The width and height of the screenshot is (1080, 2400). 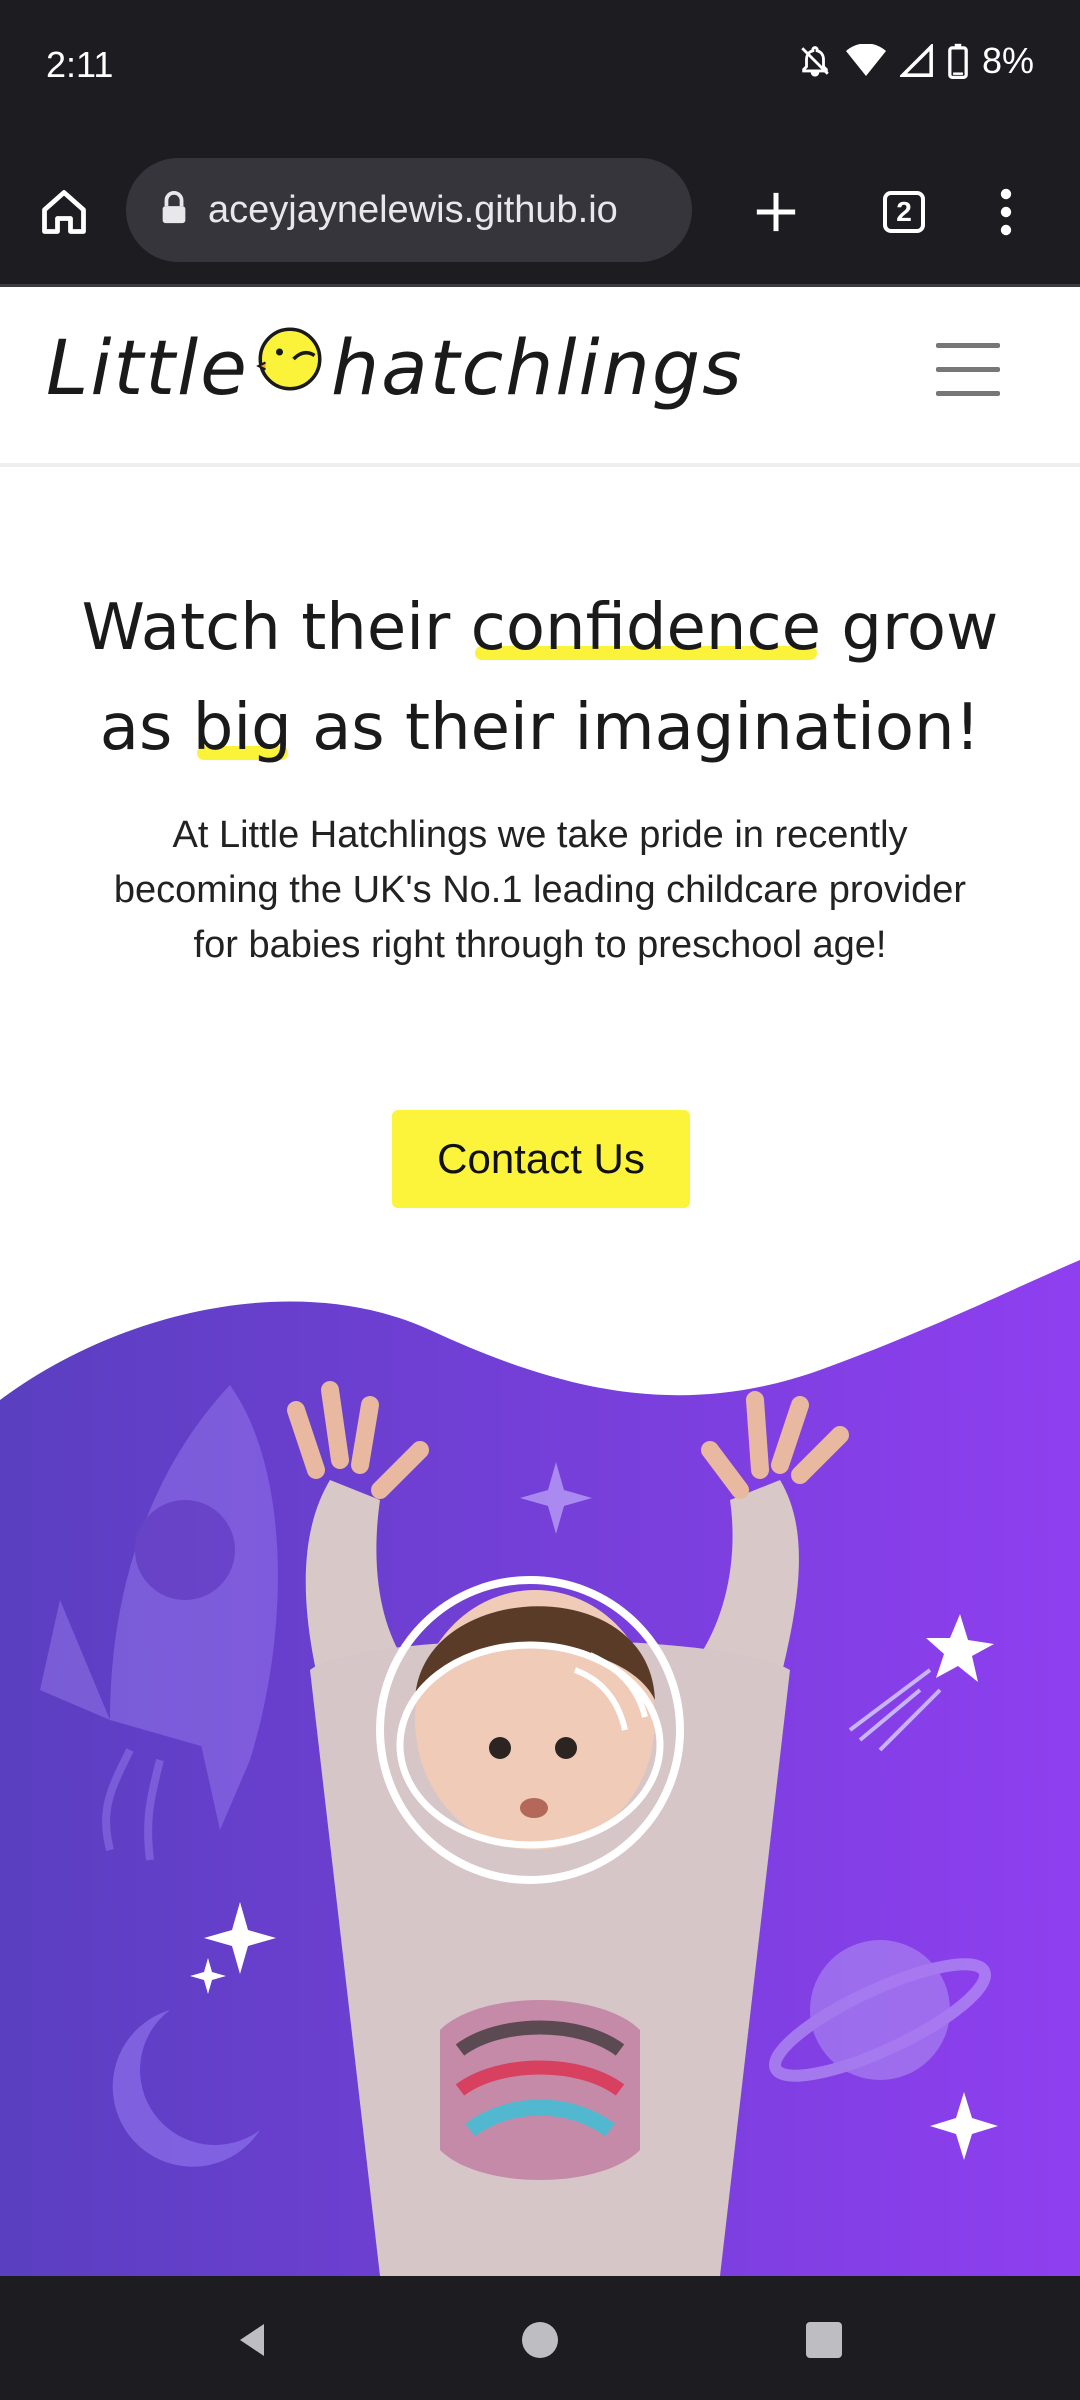 I want to click on home-icon, so click(x=64, y=212).